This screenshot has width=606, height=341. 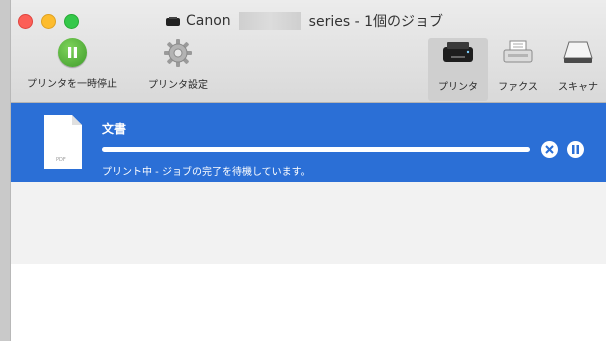 I want to click on printer-setup-button: プリンタ設定, so click(x=178, y=64).